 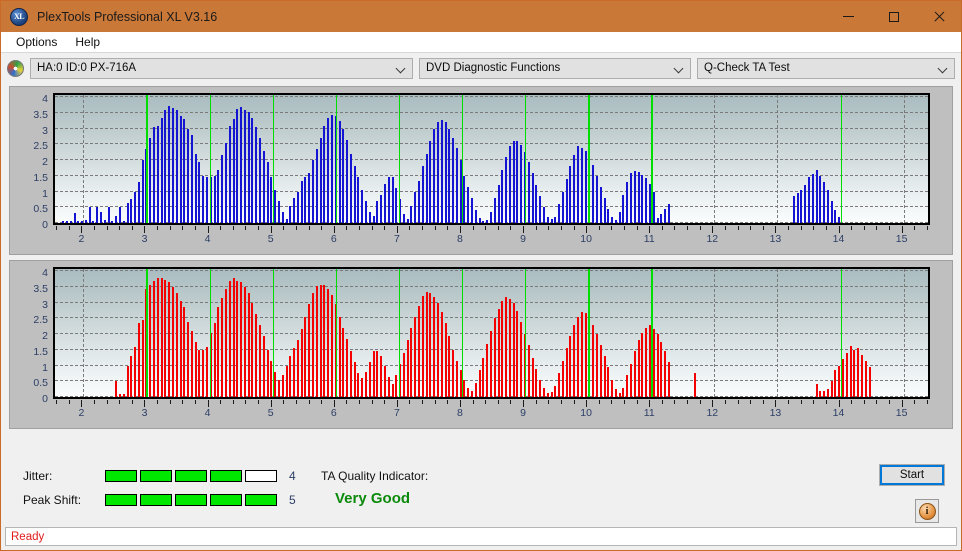 I want to click on window-controls, so click(x=893, y=16).